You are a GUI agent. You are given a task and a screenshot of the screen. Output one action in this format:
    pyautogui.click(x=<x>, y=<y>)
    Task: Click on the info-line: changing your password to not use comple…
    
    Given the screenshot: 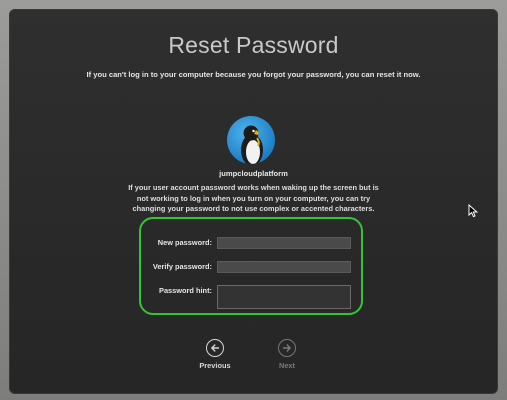 What is the action you would take?
    pyautogui.click(x=253, y=208)
    